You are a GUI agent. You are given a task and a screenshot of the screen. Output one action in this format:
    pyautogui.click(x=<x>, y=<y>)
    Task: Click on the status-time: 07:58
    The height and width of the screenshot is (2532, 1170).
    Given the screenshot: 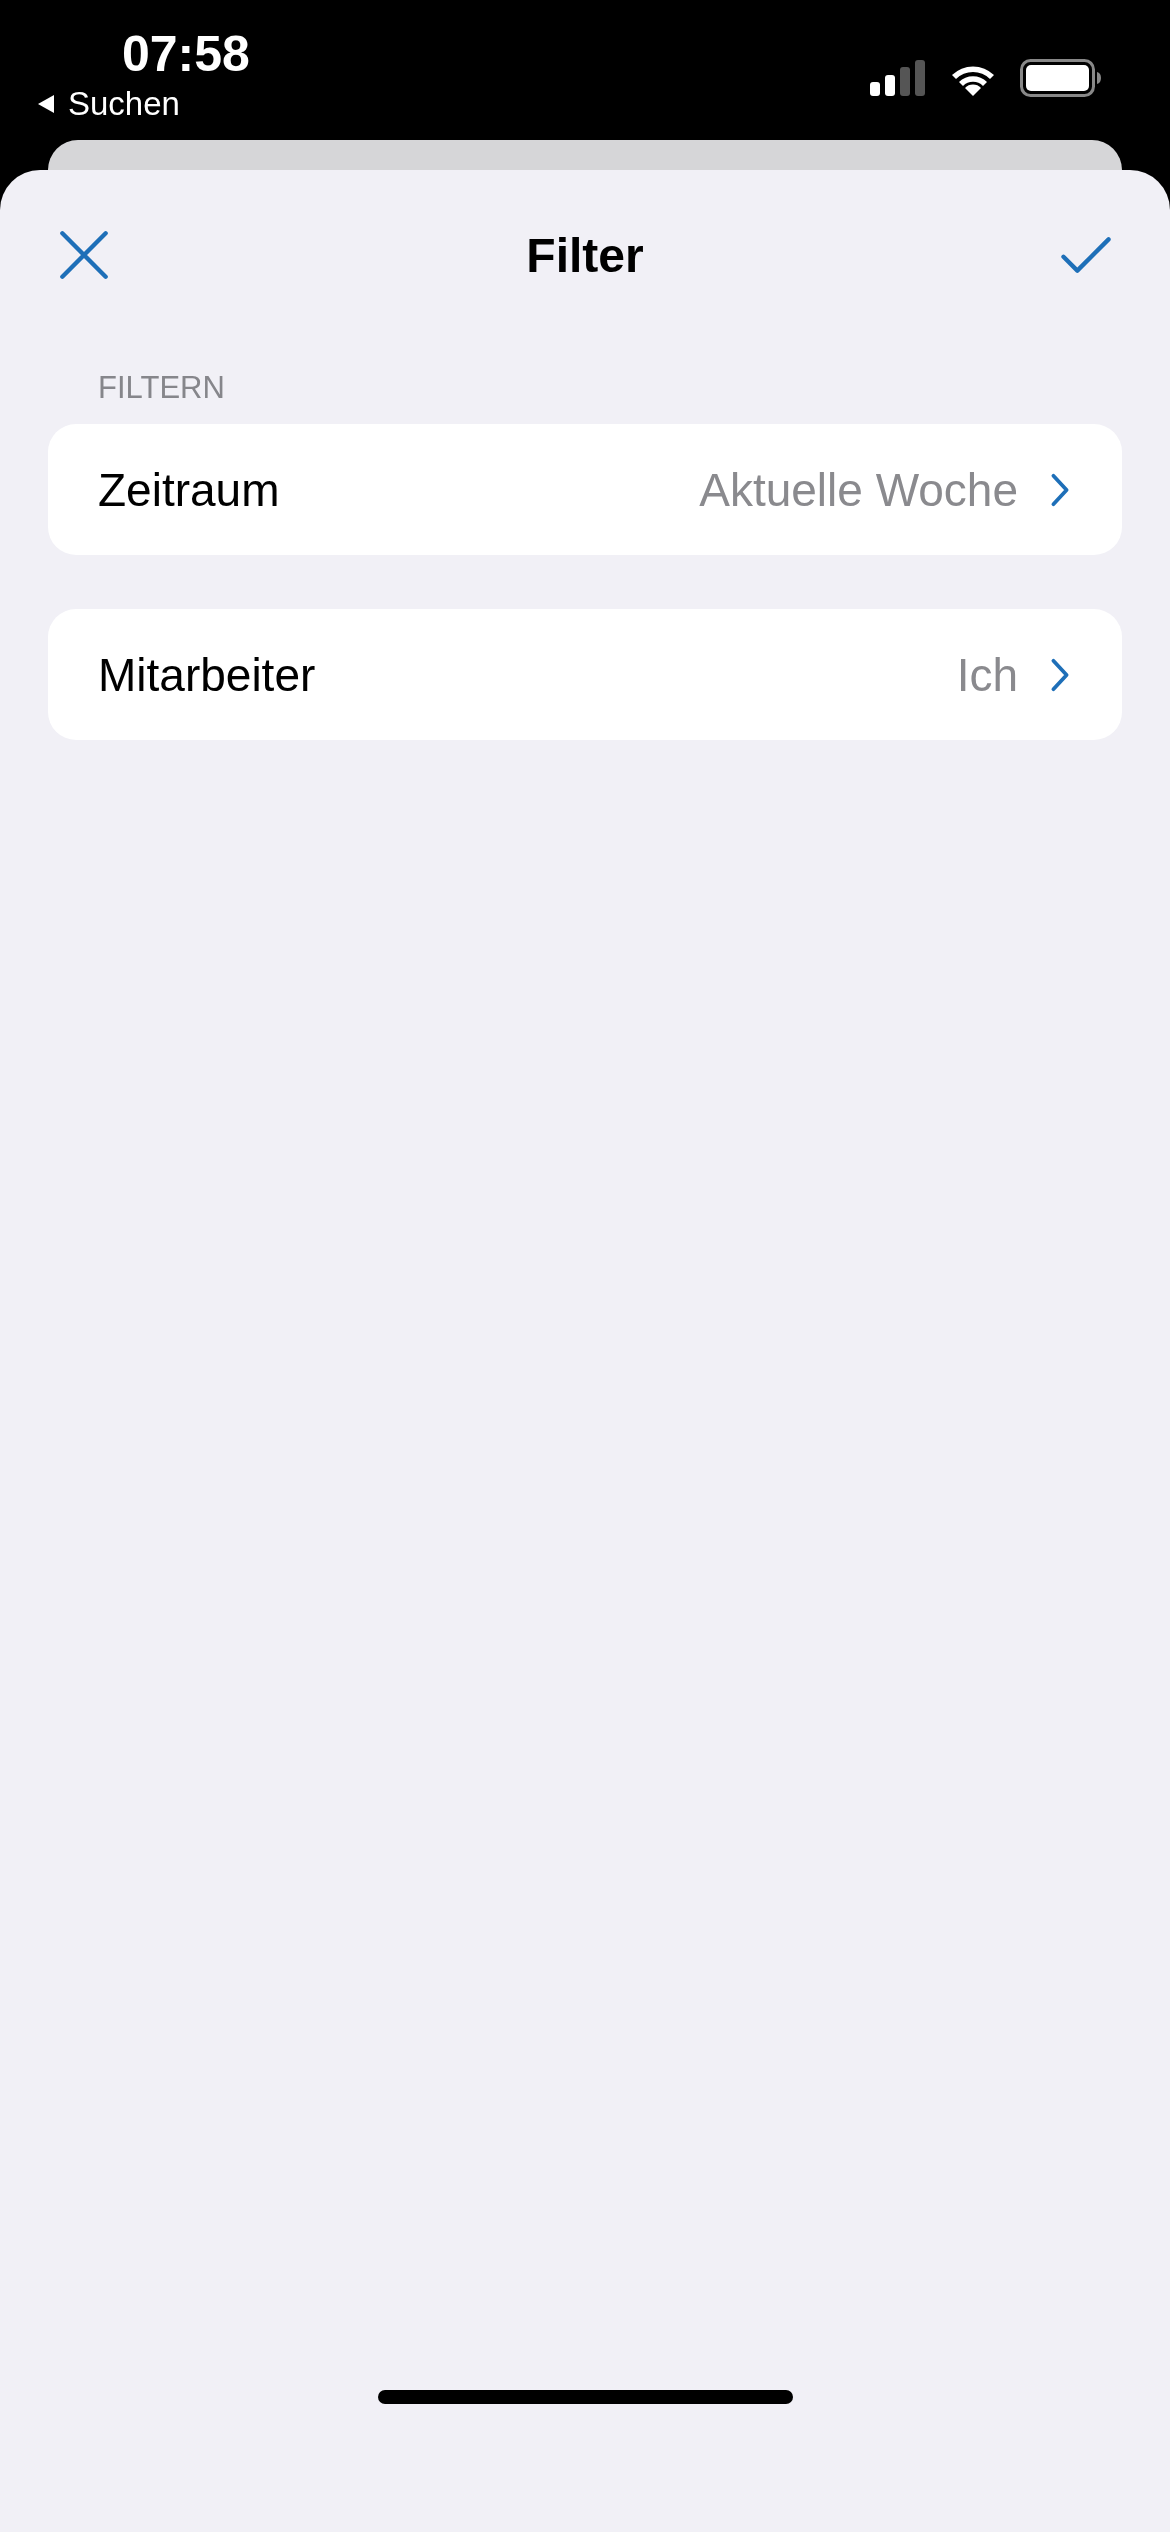 What is the action you would take?
    pyautogui.click(x=186, y=54)
    